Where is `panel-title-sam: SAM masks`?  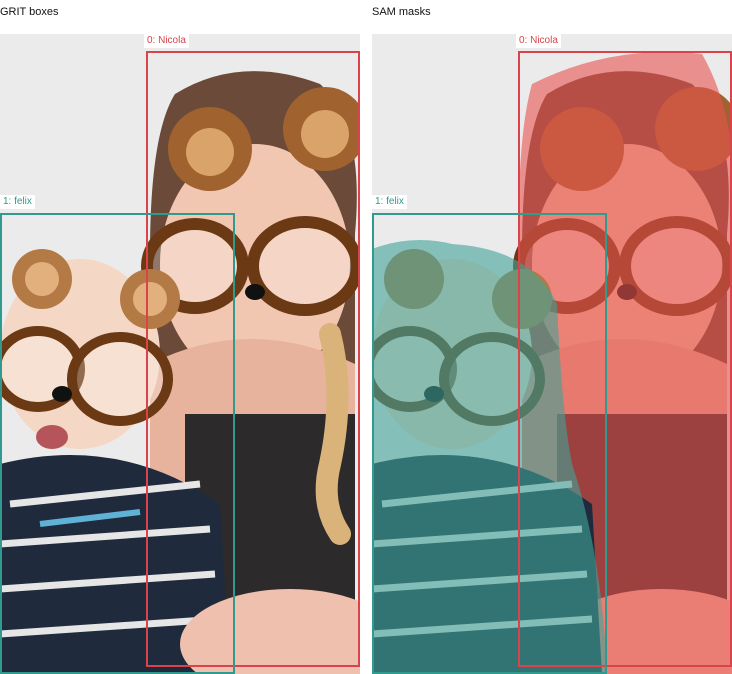 panel-title-sam: SAM masks is located at coordinates (401, 12).